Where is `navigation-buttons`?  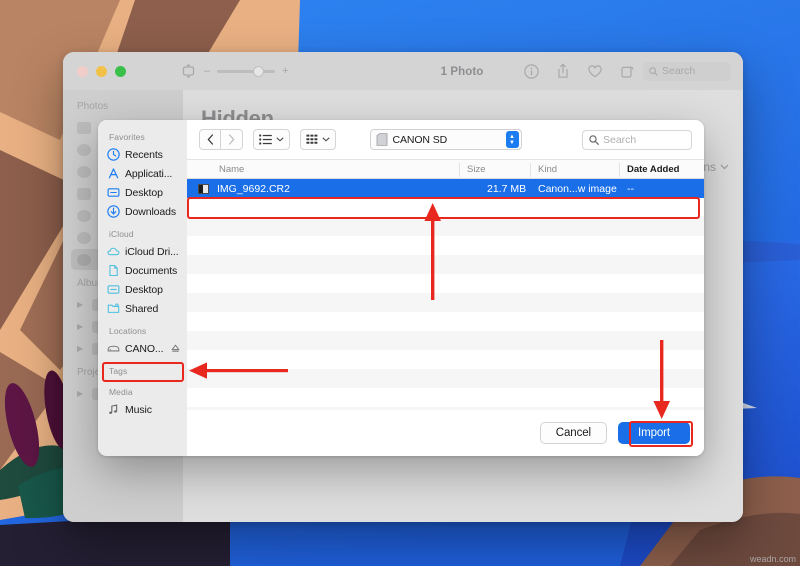
navigation-buttons is located at coordinates (221, 139).